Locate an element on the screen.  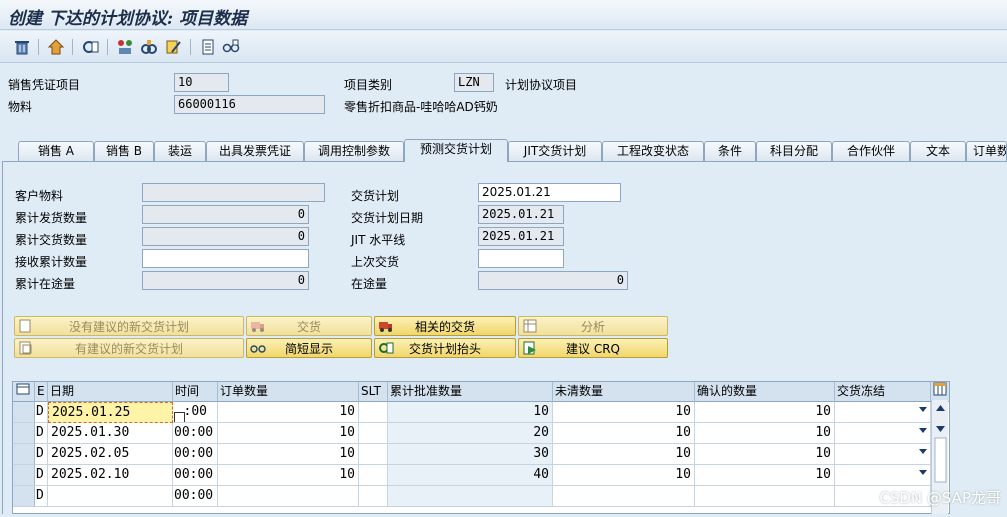
jit-horizon-field: 2025.01.21 is located at coordinates (521, 236).